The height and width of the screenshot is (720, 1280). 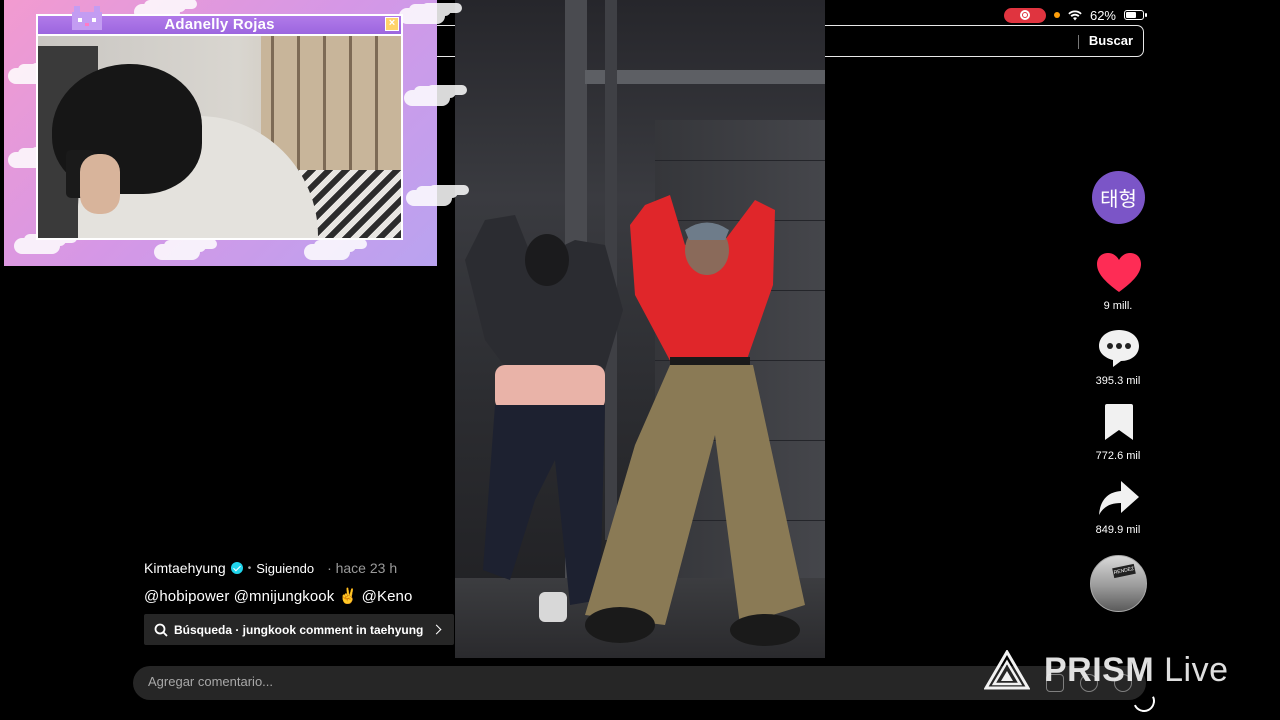 I want to click on battery-percentage: 62%, so click(x=1102, y=15).